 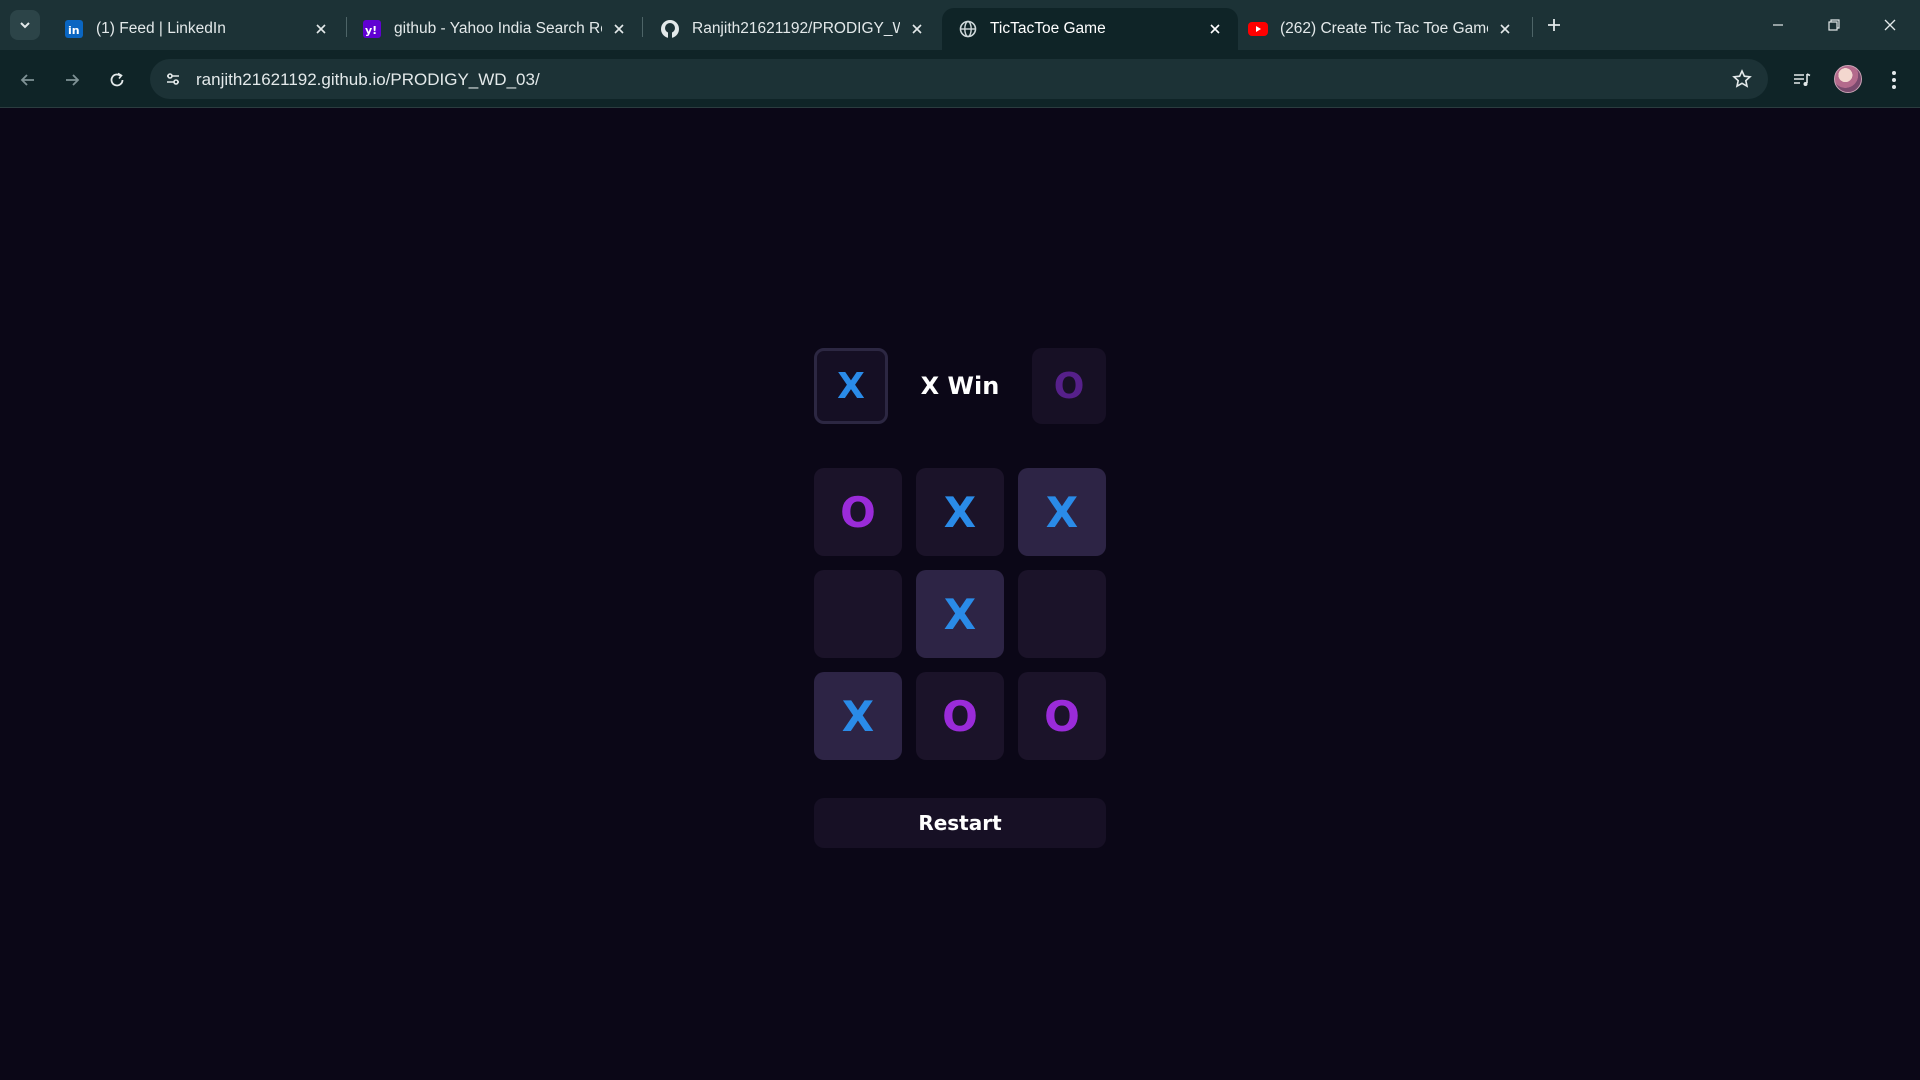 I want to click on more-vert-icon, so click(x=1894, y=80).